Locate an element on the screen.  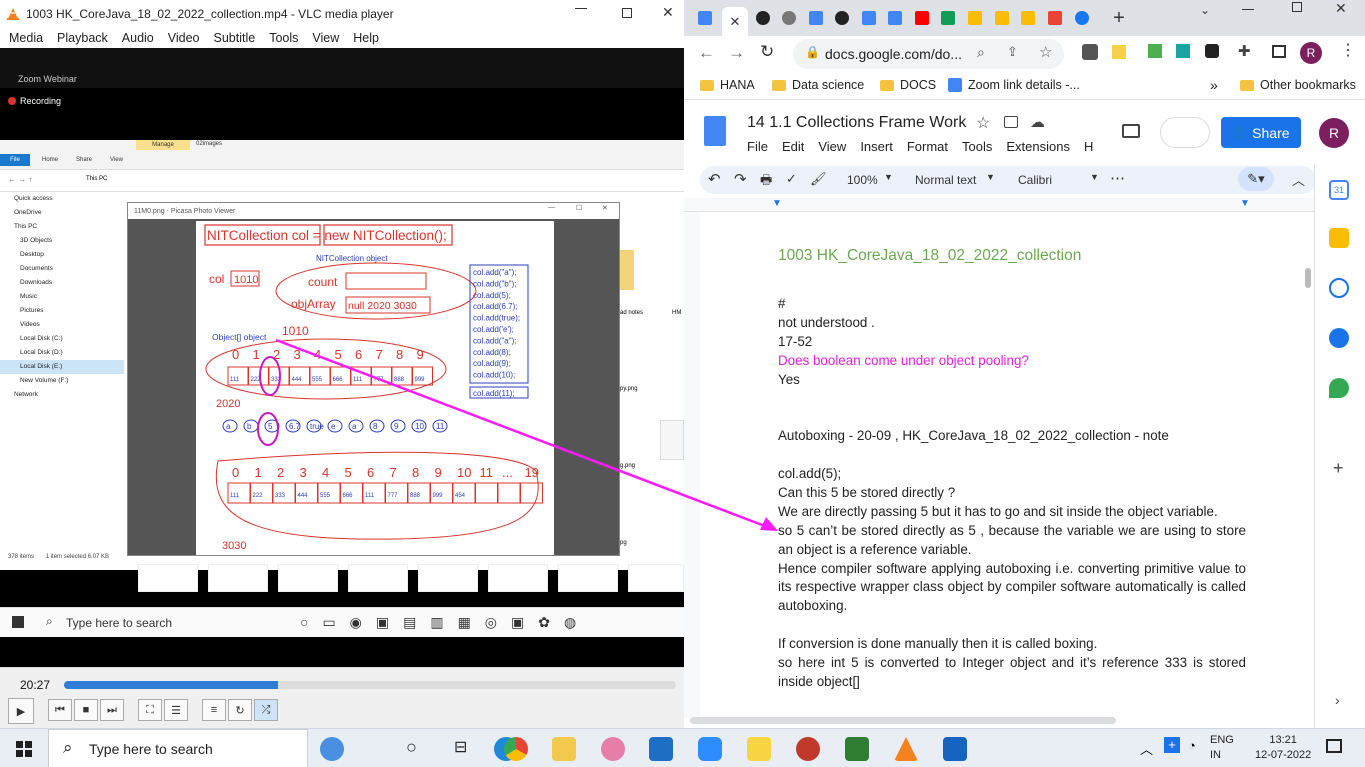
menu-help: Help is located at coordinates (366, 38).